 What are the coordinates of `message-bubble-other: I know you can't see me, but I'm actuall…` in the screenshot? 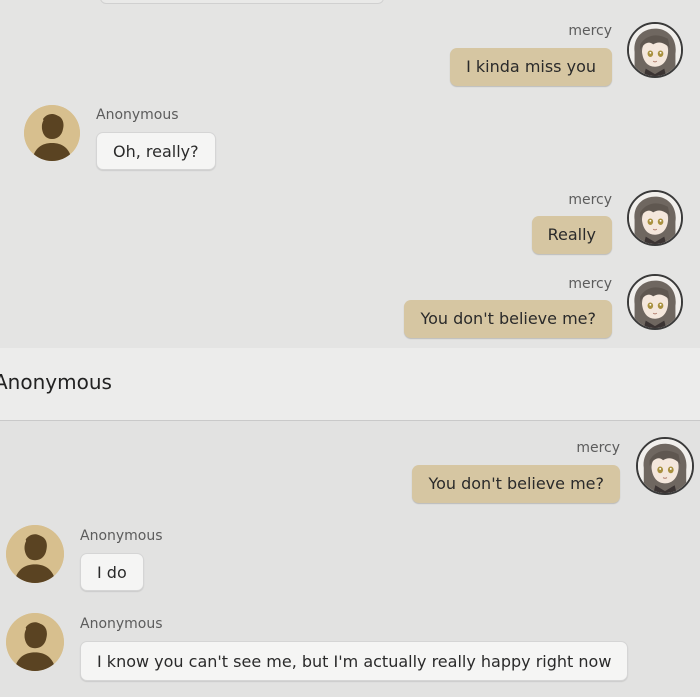 It's located at (354, 661).